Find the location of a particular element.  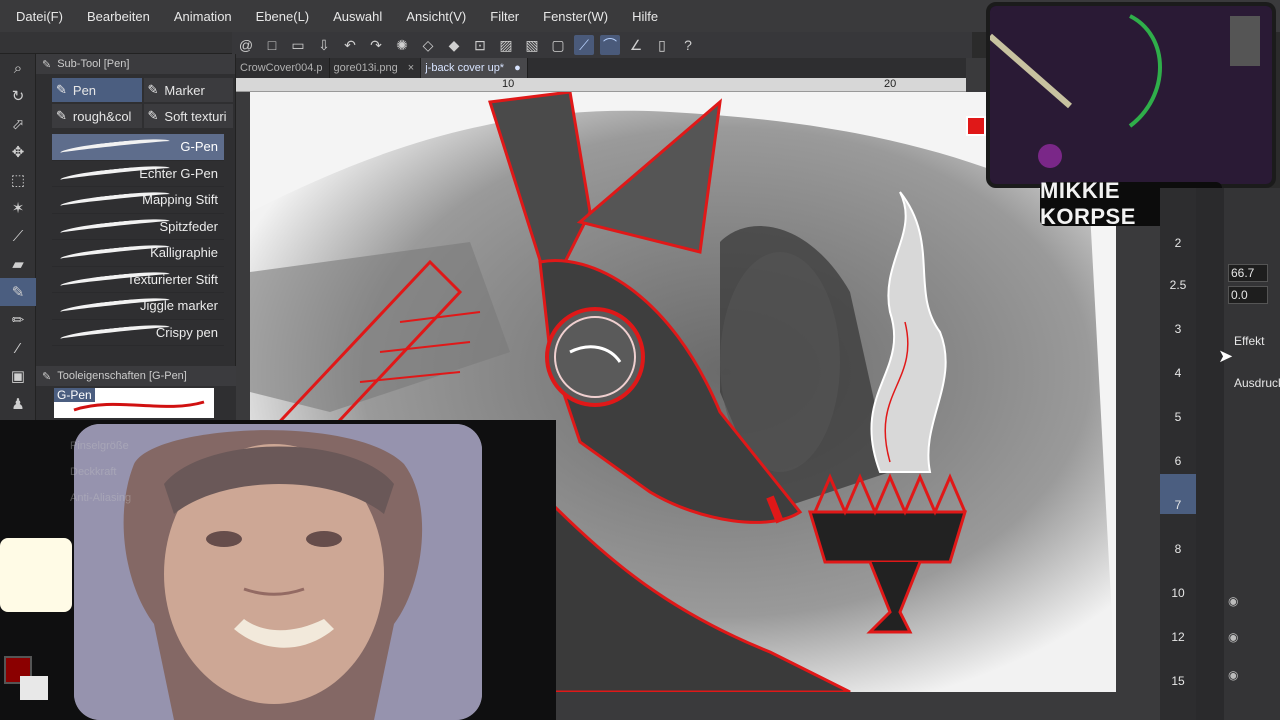

tab-soft-texture: ✎ Soft texturi is located at coordinates (188, 116).